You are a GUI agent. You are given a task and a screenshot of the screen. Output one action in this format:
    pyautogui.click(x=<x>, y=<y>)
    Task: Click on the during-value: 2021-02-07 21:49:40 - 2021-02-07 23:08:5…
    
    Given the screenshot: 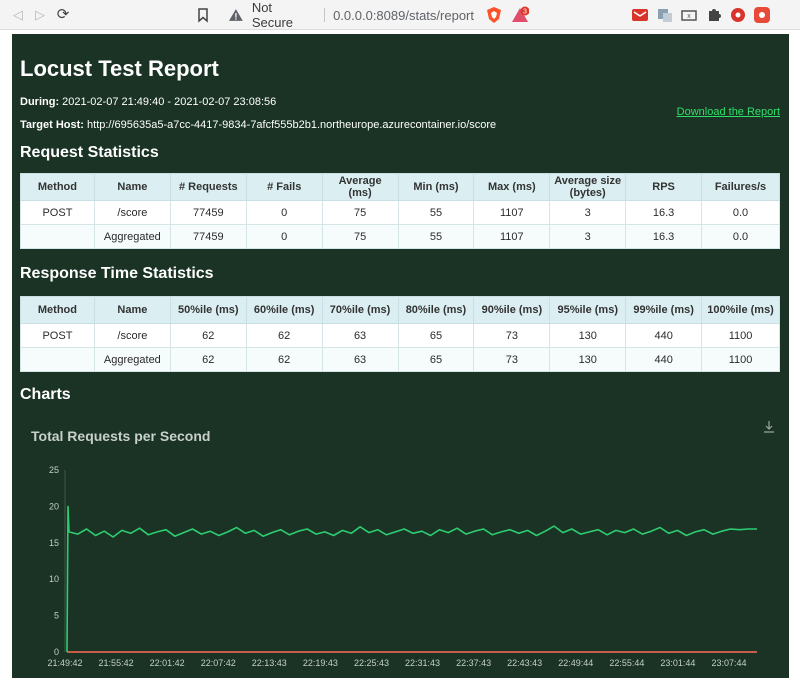 What is the action you would take?
    pyautogui.click(x=169, y=102)
    